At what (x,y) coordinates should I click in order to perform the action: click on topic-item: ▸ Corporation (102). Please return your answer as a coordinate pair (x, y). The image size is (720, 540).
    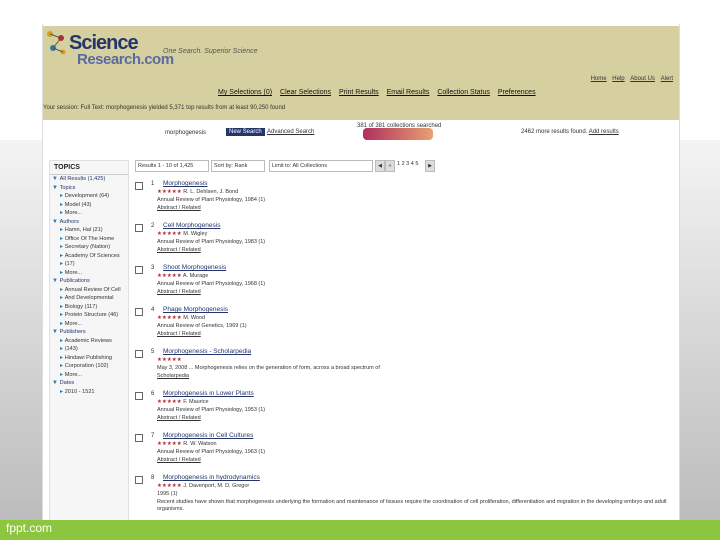
    Looking at the image, I should click on (89, 366).